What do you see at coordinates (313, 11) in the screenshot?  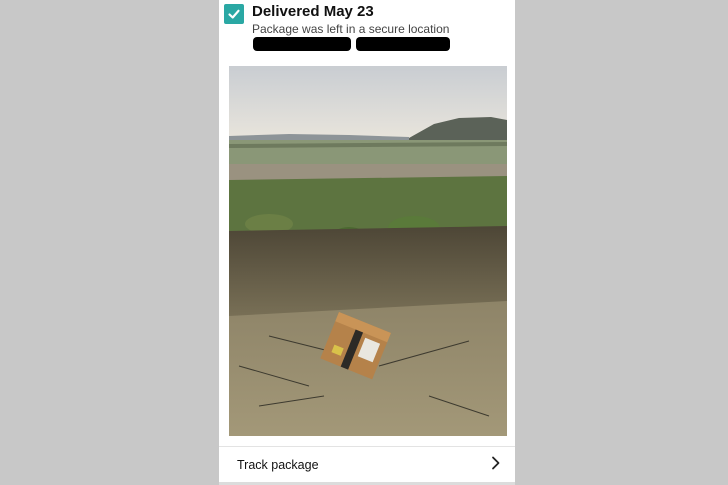 I see `delivery-status-title: Delivered May 23` at bounding box center [313, 11].